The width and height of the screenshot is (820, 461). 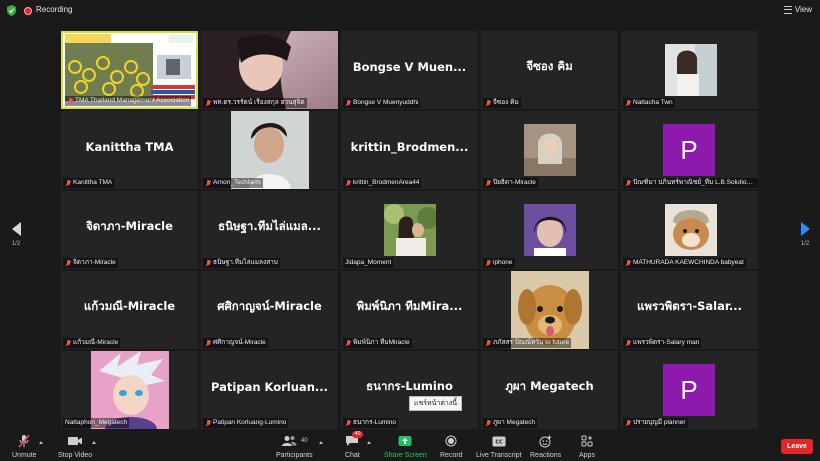 I want to click on participant-name-label: krittin_BrodmenArea44, so click(x=382, y=183).